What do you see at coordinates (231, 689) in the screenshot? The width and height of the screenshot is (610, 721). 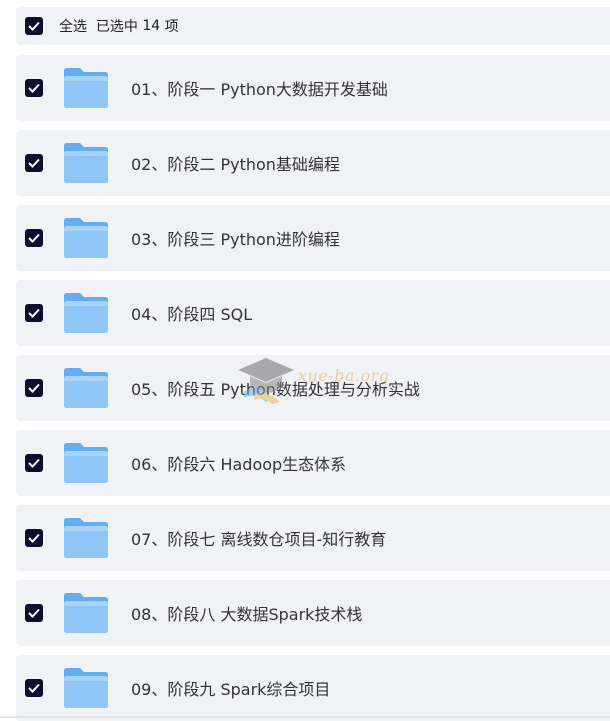 I see `file-name: 09、阶段九 Spark综合项目` at bounding box center [231, 689].